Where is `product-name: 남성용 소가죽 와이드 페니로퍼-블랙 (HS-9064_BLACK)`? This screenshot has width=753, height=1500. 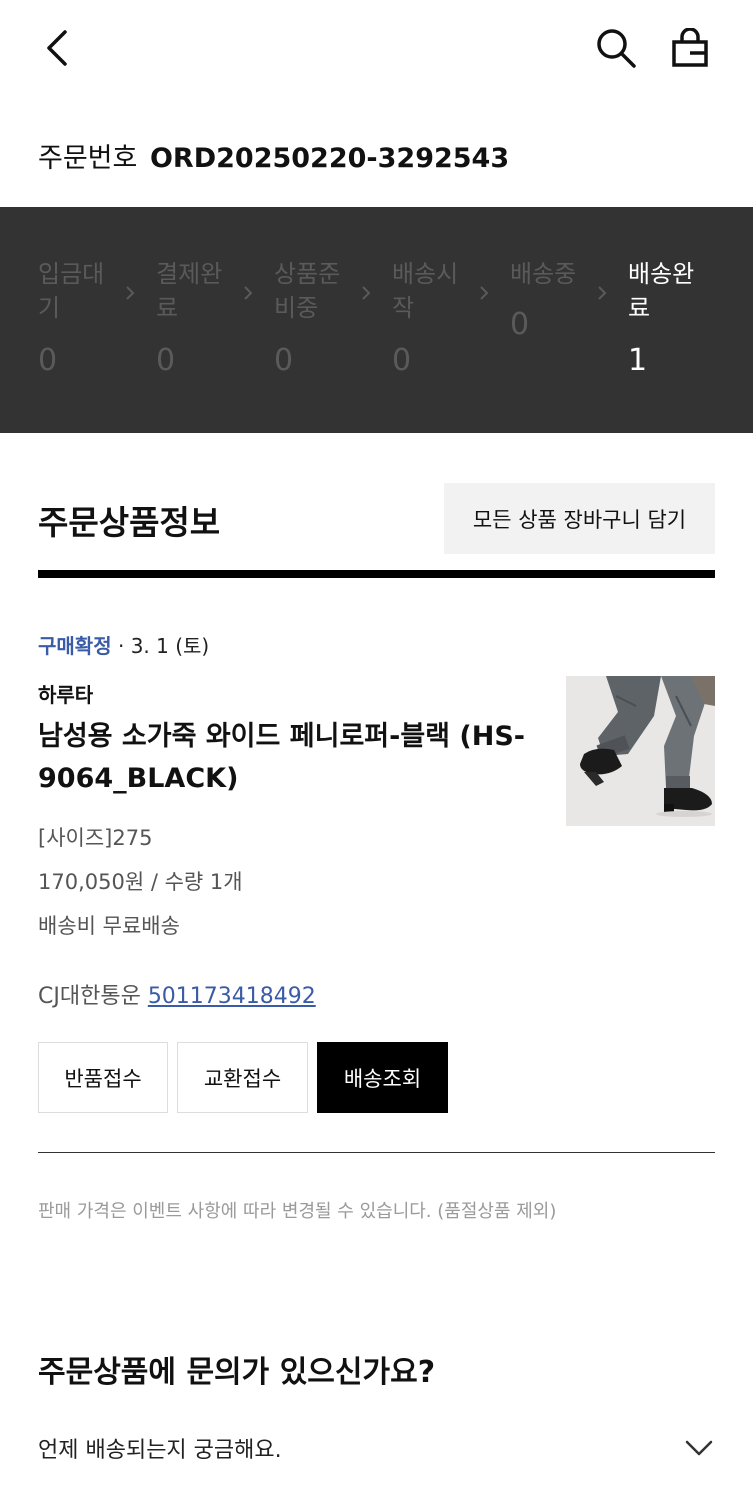 product-name: 남성용 소가죽 와이드 페니로퍼-블랙 (HS-9064_BLACK) is located at coordinates (288, 758).